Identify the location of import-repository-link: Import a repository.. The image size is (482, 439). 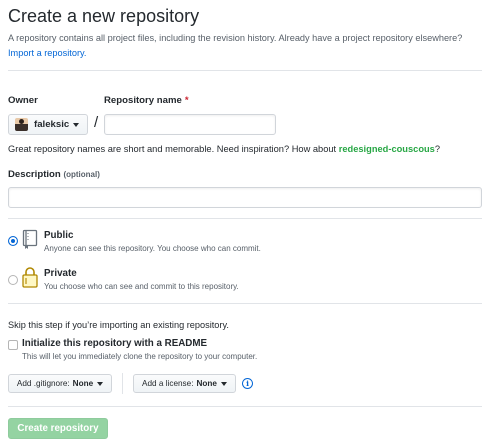
(47, 53).